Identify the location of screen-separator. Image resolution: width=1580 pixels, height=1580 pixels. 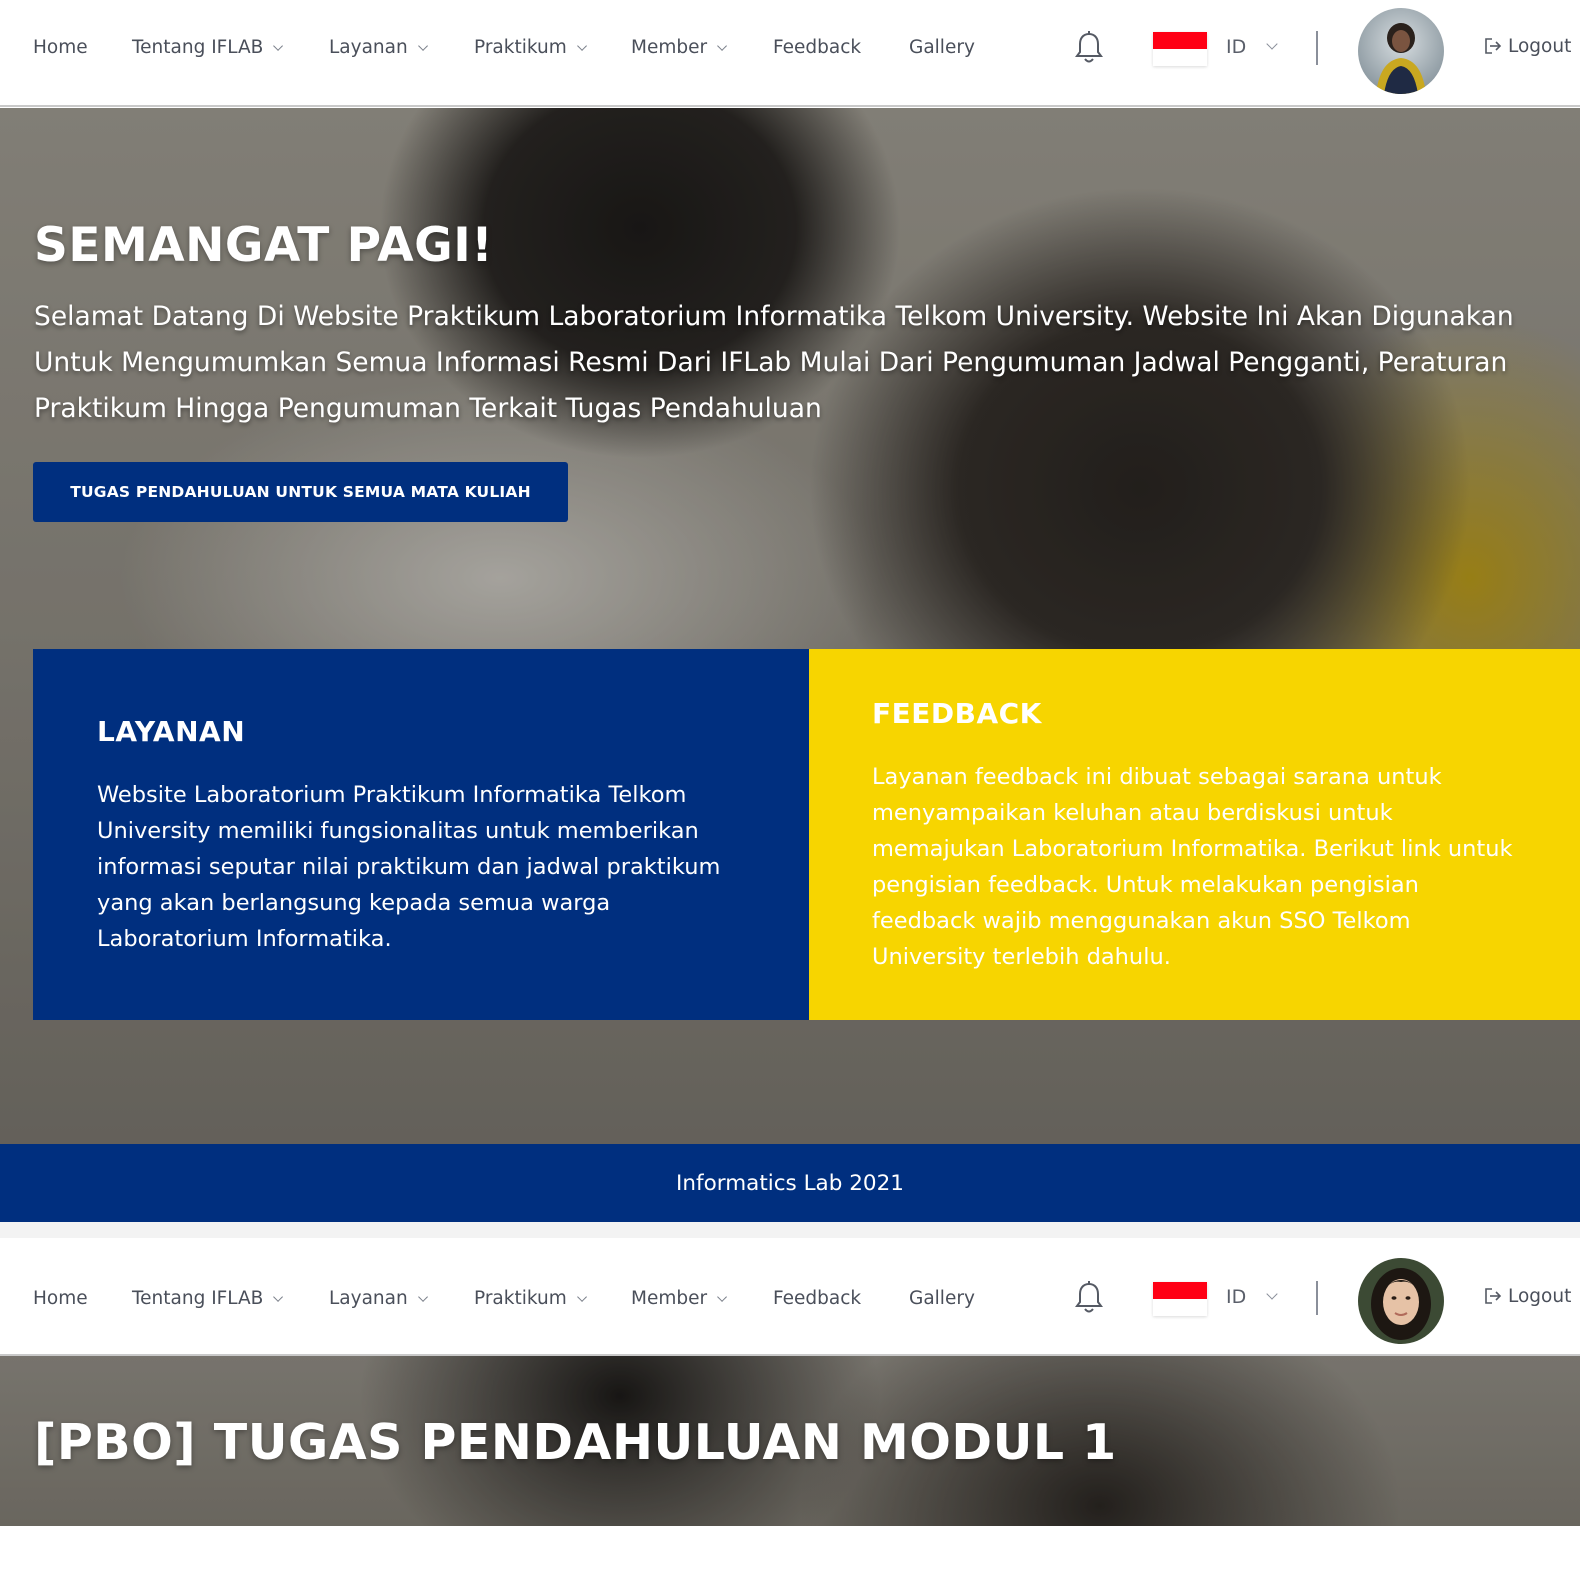
(790, 1230).